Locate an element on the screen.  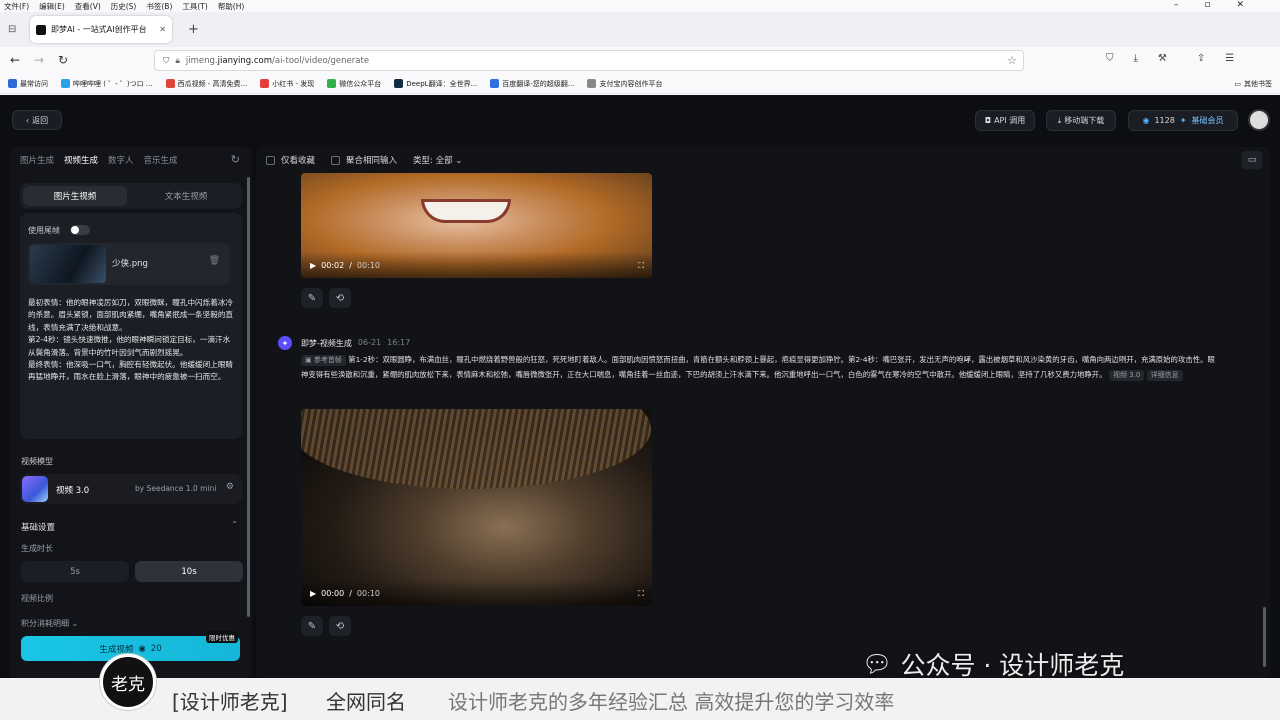
membership-button: ◉ 1128 ✦ 基础会员 is located at coordinates (1183, 120).